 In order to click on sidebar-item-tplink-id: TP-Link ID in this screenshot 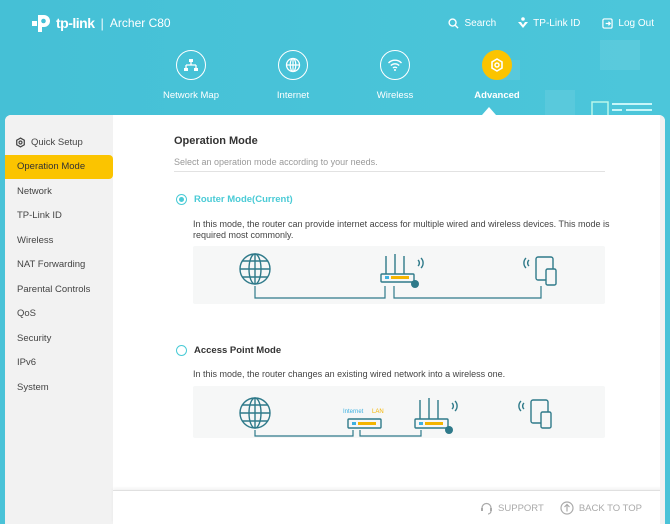, I will do `click(59, 216)`.